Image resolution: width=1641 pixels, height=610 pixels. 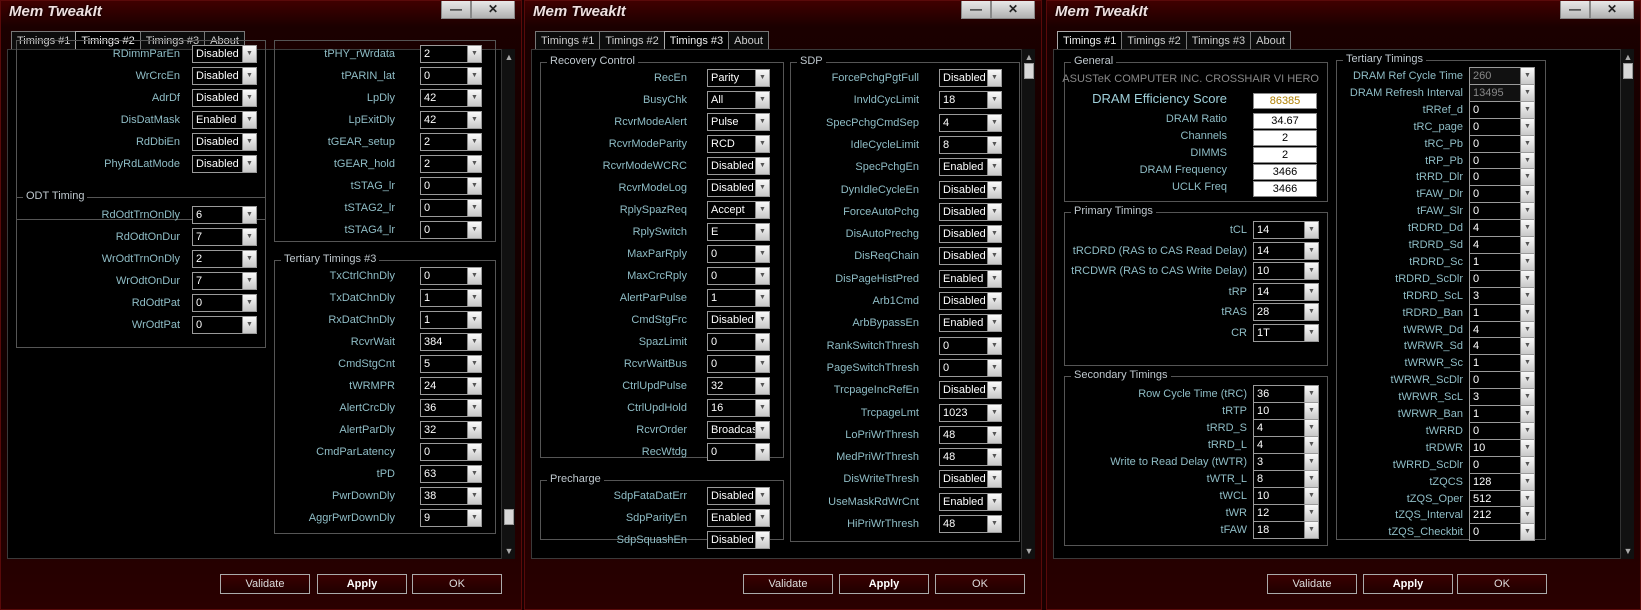 I want to click on scroll-thumb, so click(x=1029, y=71).